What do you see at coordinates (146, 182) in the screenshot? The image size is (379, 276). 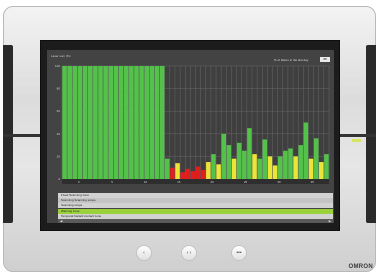 I see `x-tick-label: 10` at bounding box center [146, 182].